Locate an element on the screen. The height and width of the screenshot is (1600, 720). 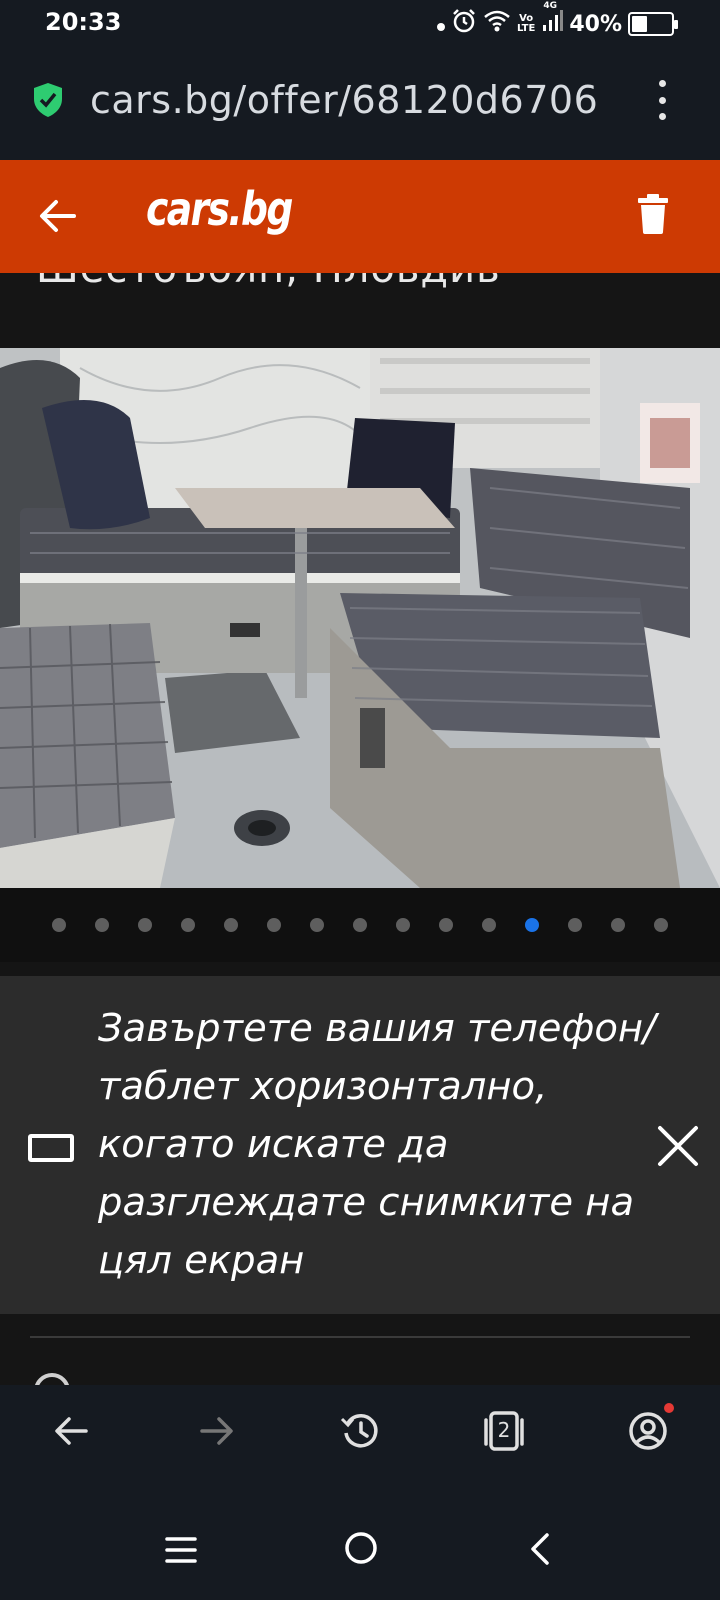
browser-toolbar: 2 is located at coordinates (360, 1442).